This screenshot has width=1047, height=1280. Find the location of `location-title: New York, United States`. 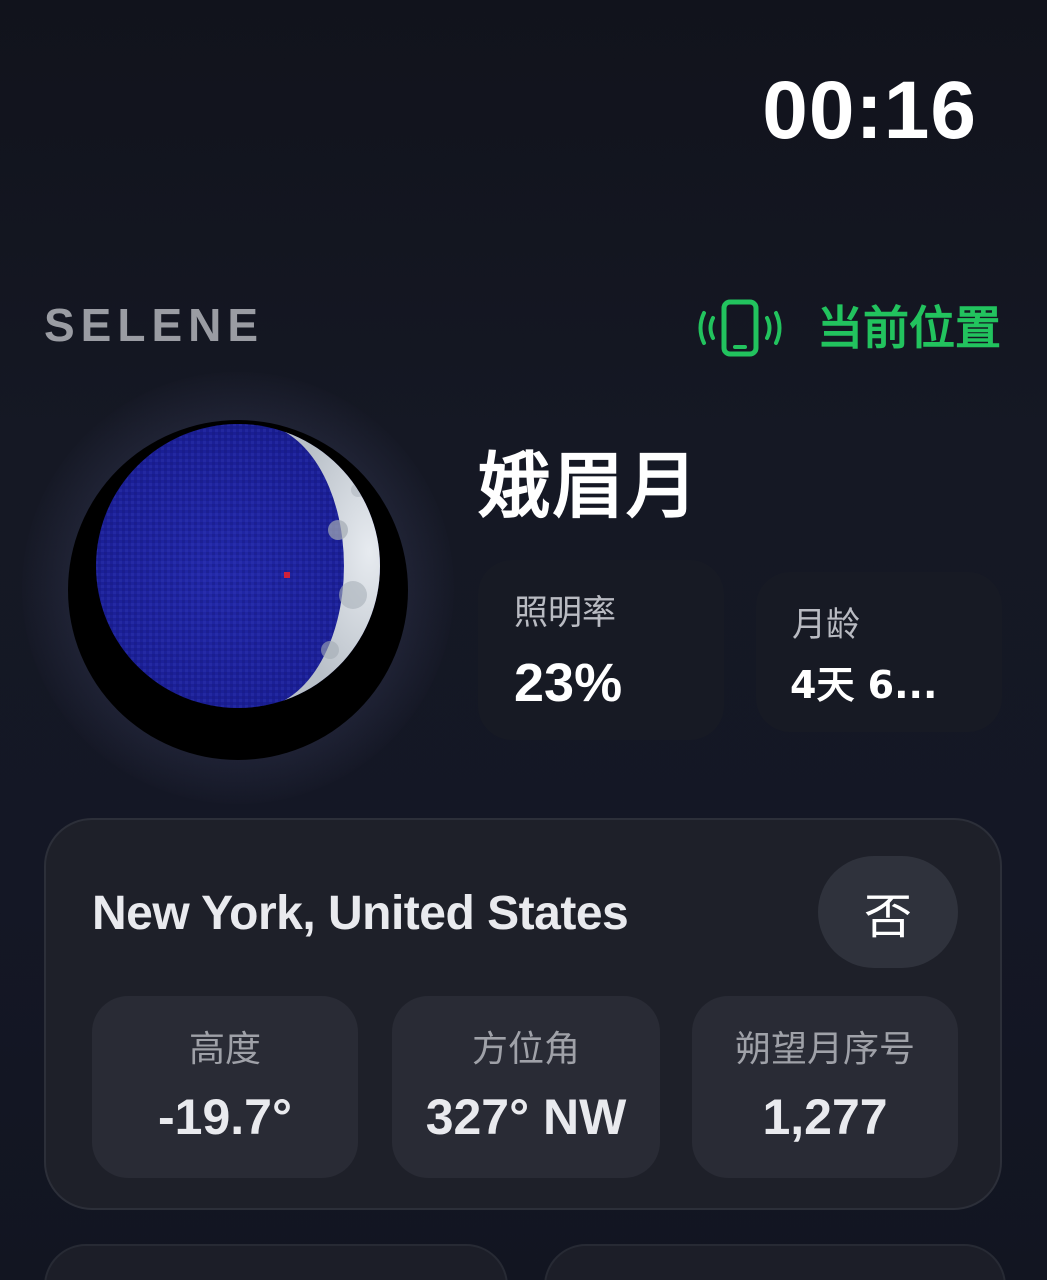

location-title: New York, United States is located at coordinates (360, 913).